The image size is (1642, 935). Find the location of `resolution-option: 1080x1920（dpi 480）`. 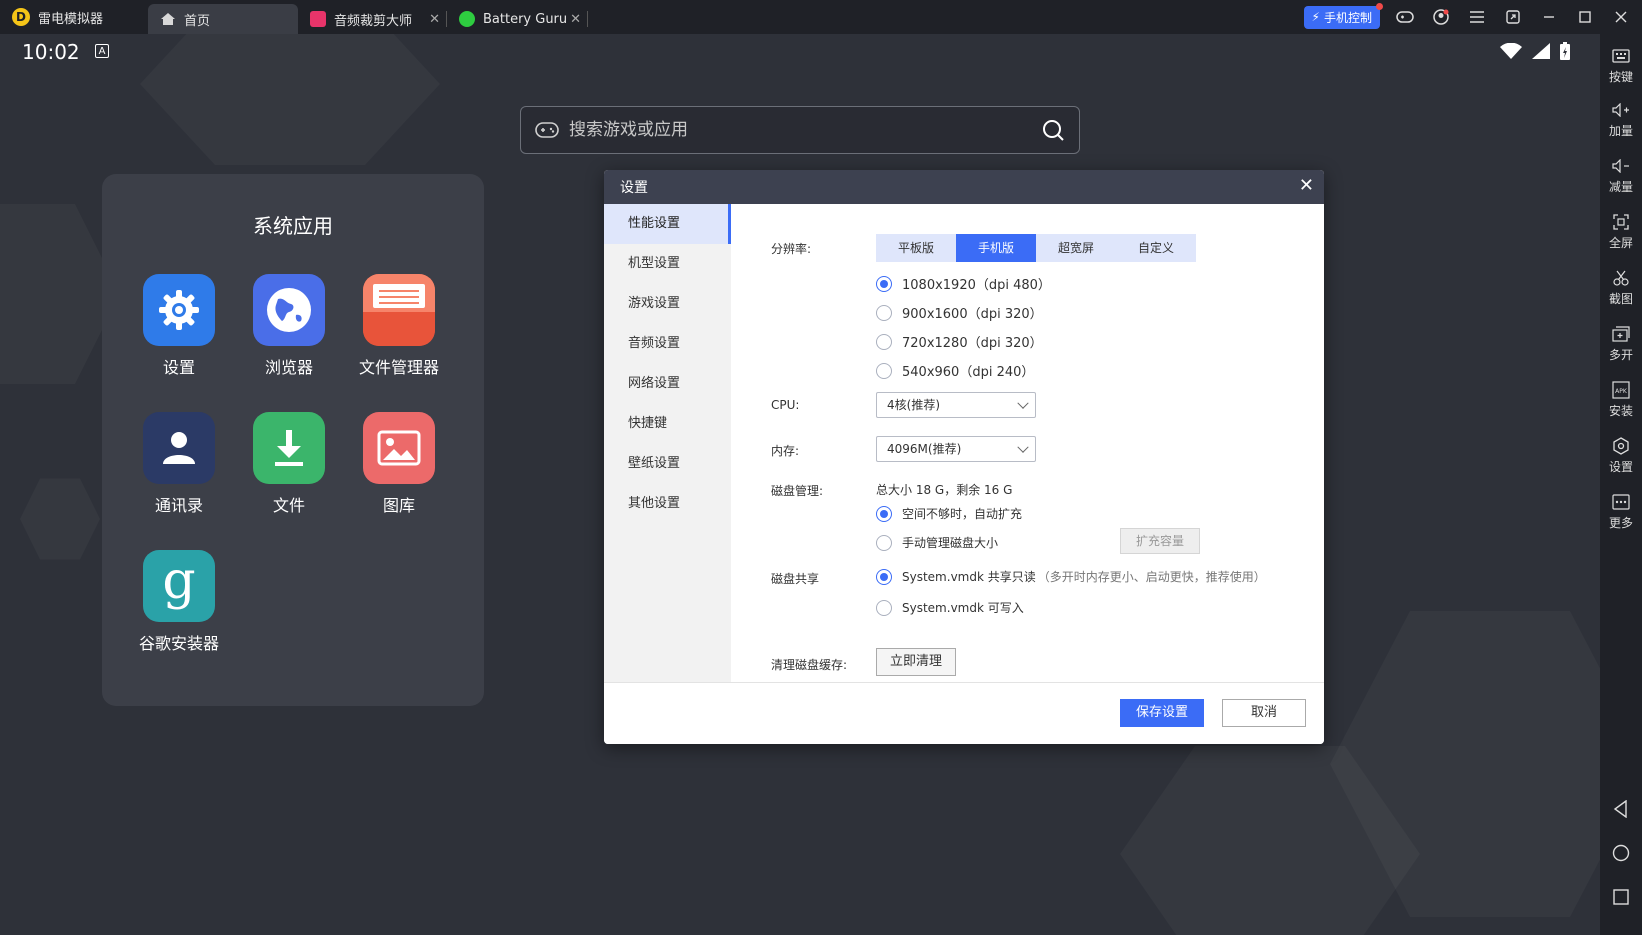

resolution-option: 1080x1920（dpi 480） is located at coordinates (963, 283).